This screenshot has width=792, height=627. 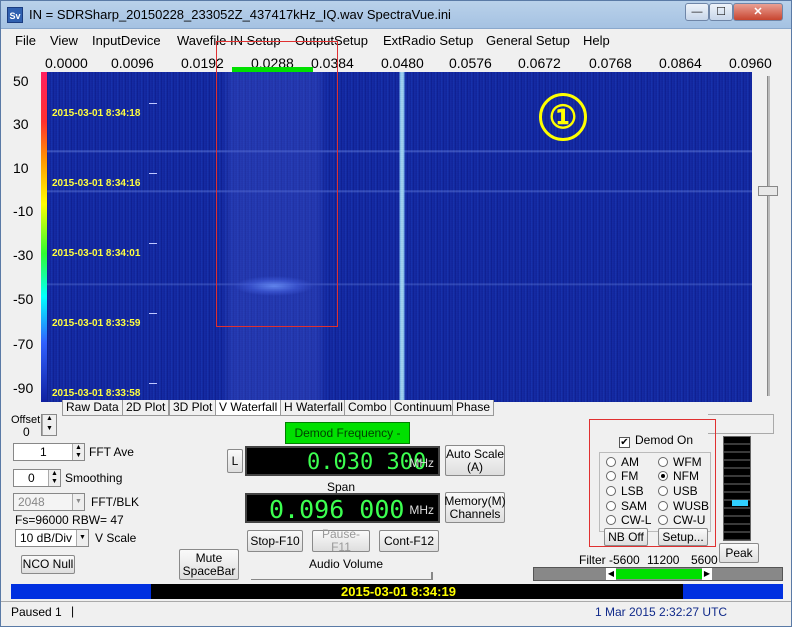 What do you see at coordinates (687, 462) in the screenshot?
I see `mode-label: WFM` at bounding box center [687, 462].